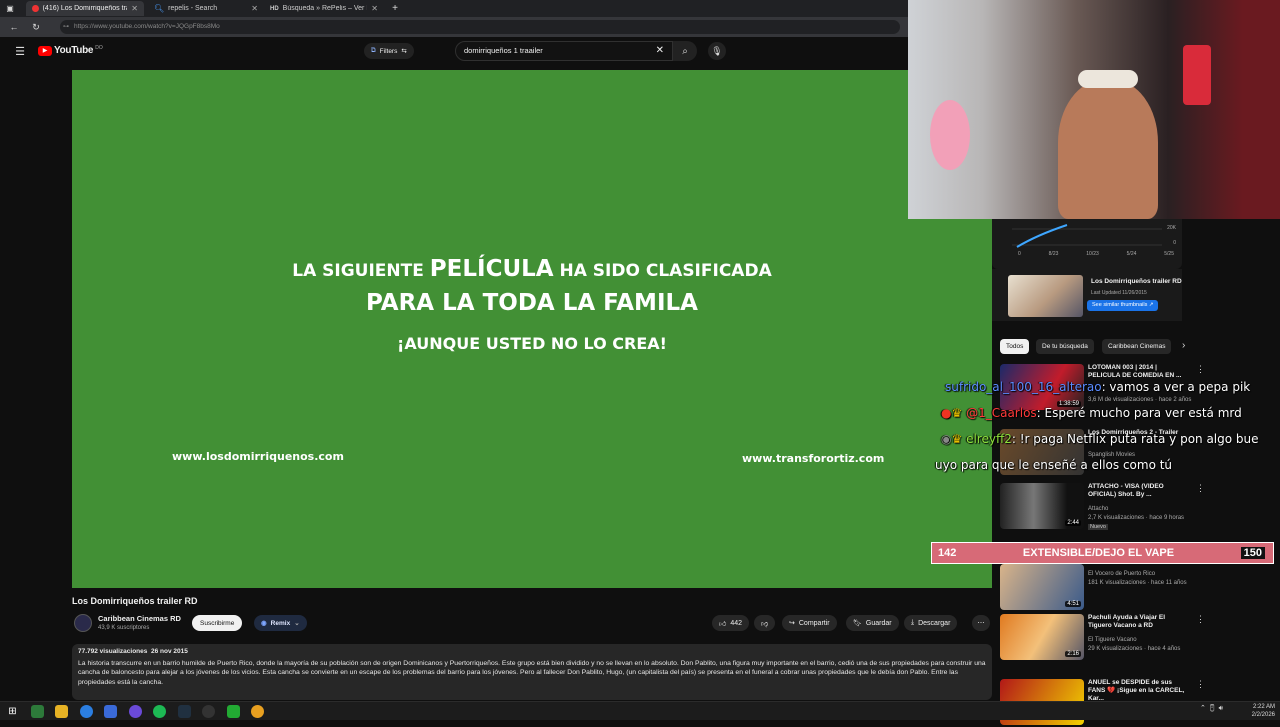 Image resolution: width=1280 pixels, height=727 pixels. What do you see at coordinates (934, 623) in the screenshot?
I see `download-label: Descargar` at bounding box center [934, 623].